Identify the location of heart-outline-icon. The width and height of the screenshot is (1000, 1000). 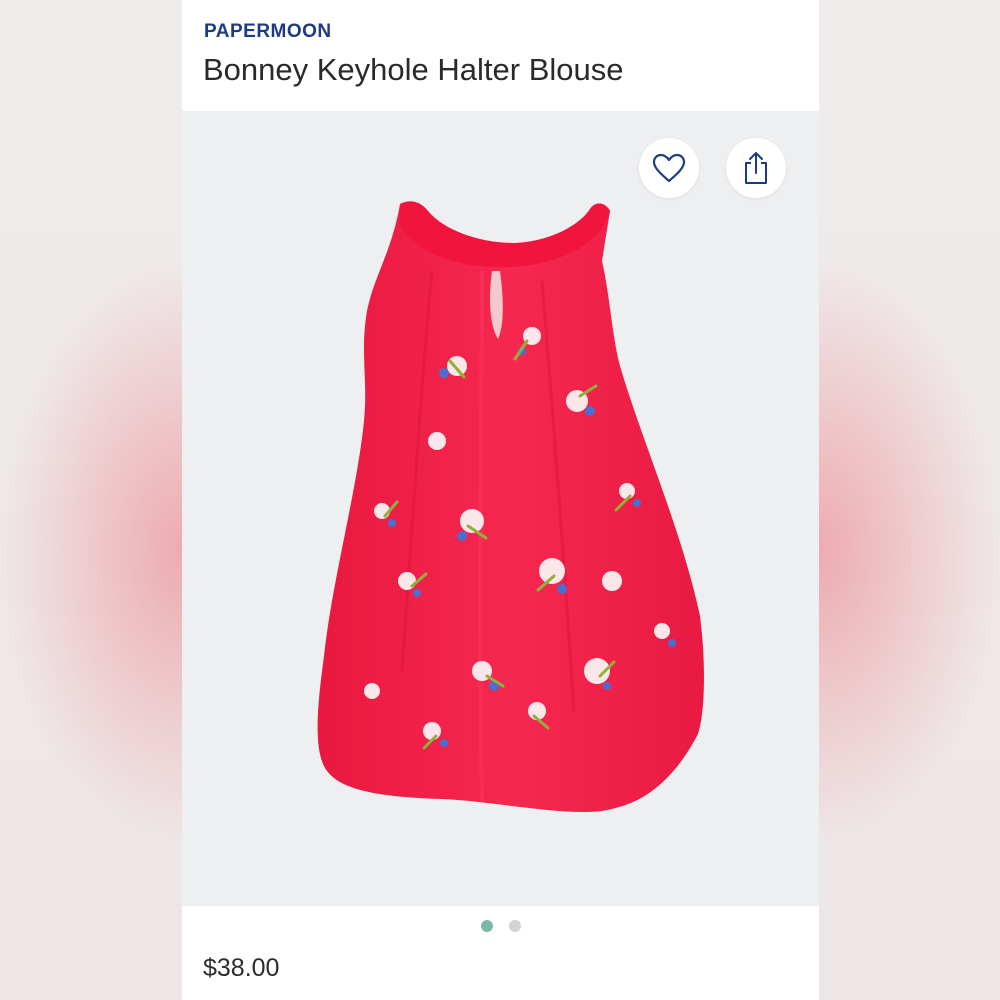
(669, 168).